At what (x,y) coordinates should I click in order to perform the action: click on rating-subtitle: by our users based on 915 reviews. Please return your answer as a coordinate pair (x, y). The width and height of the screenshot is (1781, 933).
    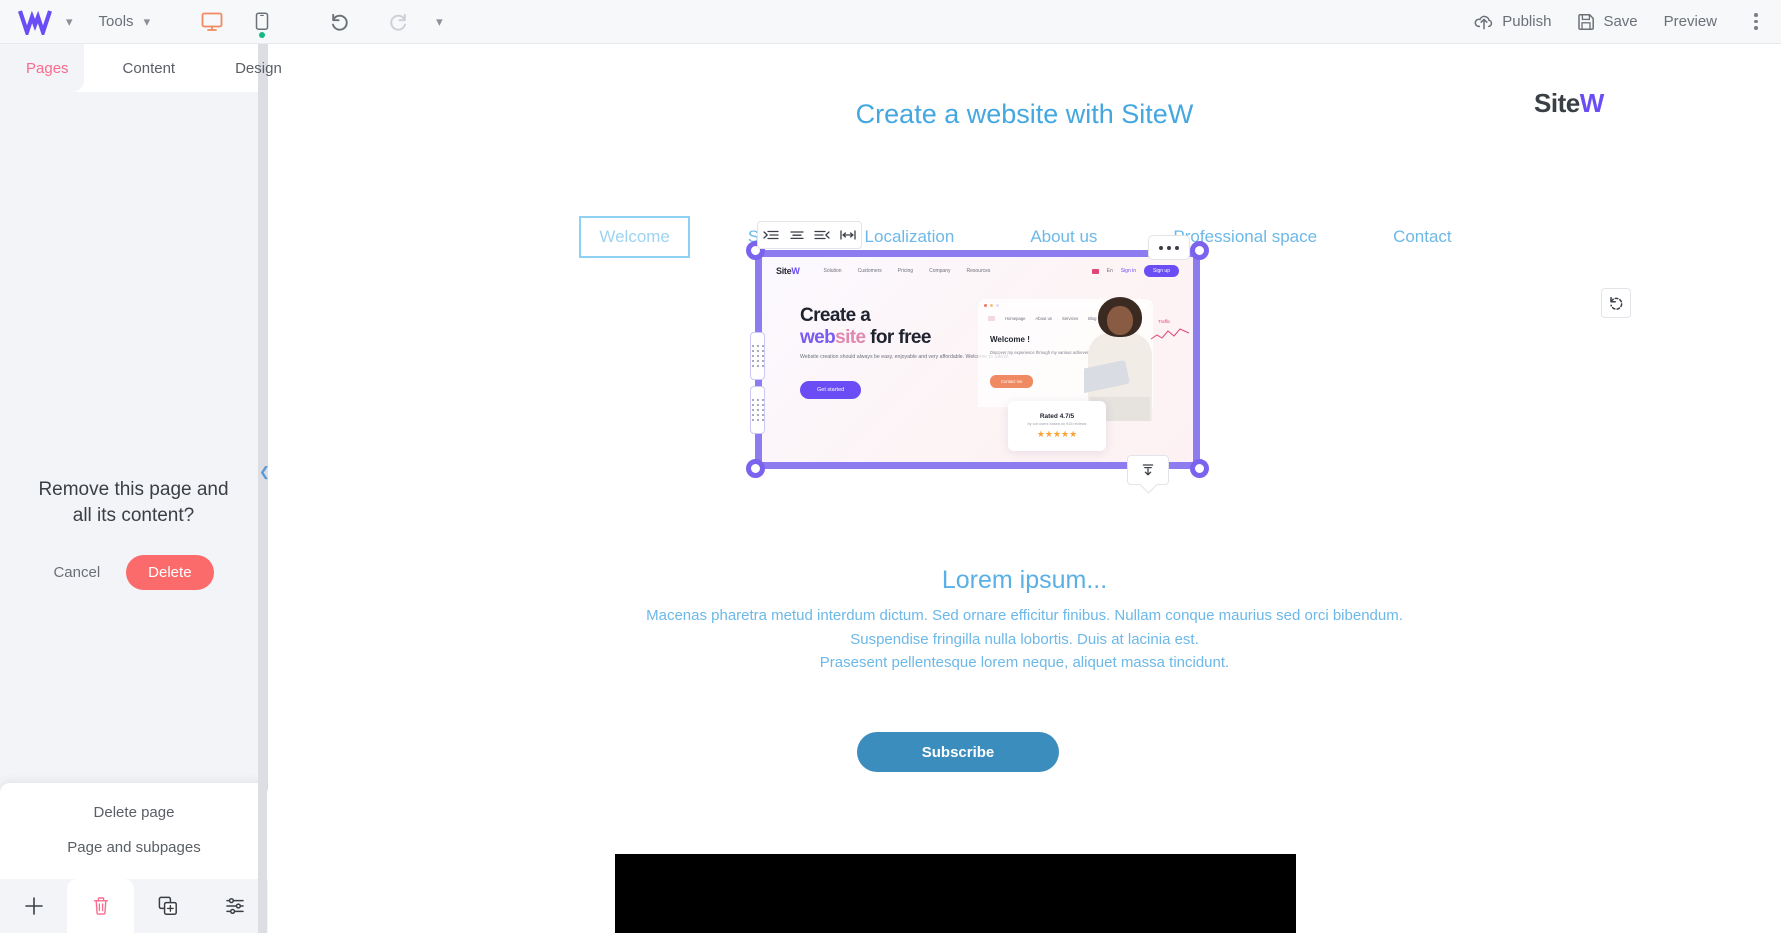
    Looking at the image, I should click on (1057, 424).